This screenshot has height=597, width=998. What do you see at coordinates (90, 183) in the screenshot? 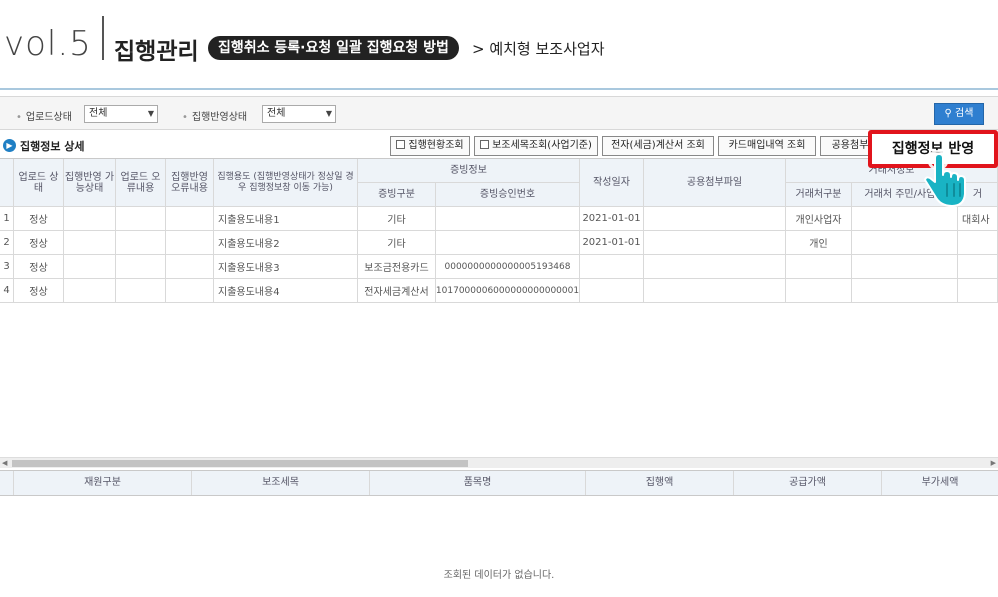
I see `apply-possible-header: 집행반영 가능상태` at bounding box center [90, 183].